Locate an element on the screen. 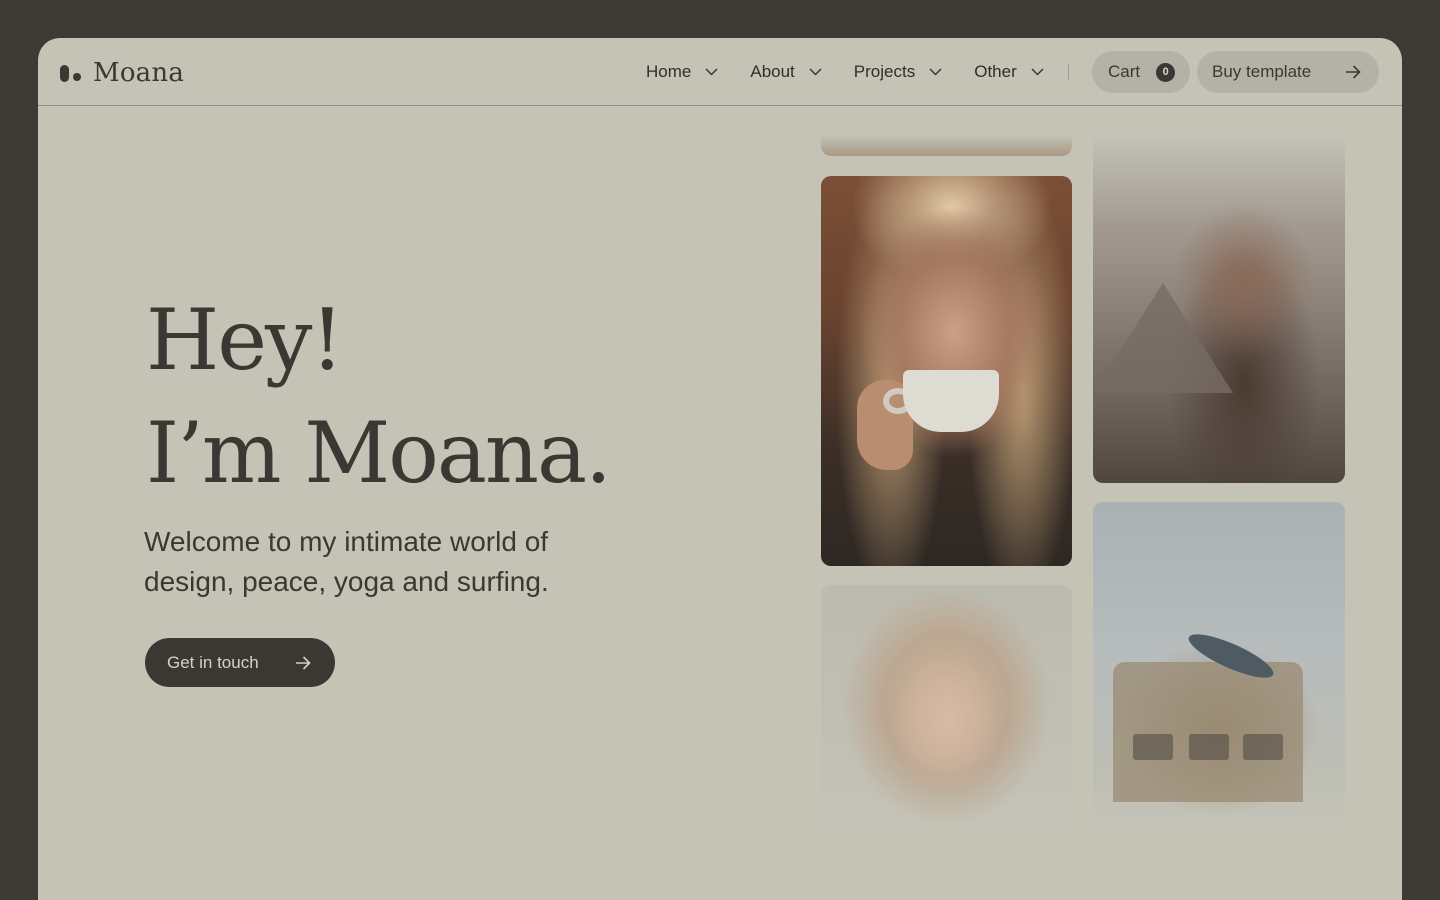 The image size is (1440, 900). nav-divider is located at coordinates (1068, 72).